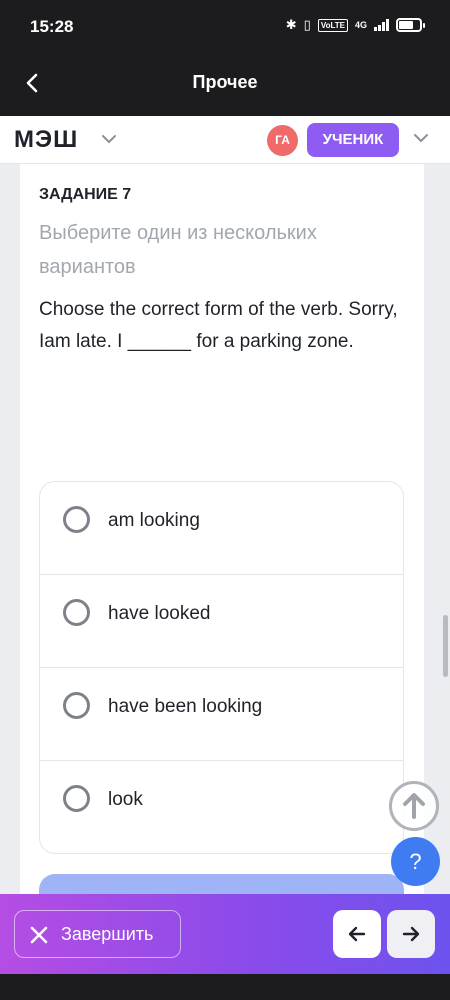 The height and width of the screenshot is (1000, 450). I want to click on status-bar: 15:28 ✱ ▯ VoLTE 4G, so click(225, 28).